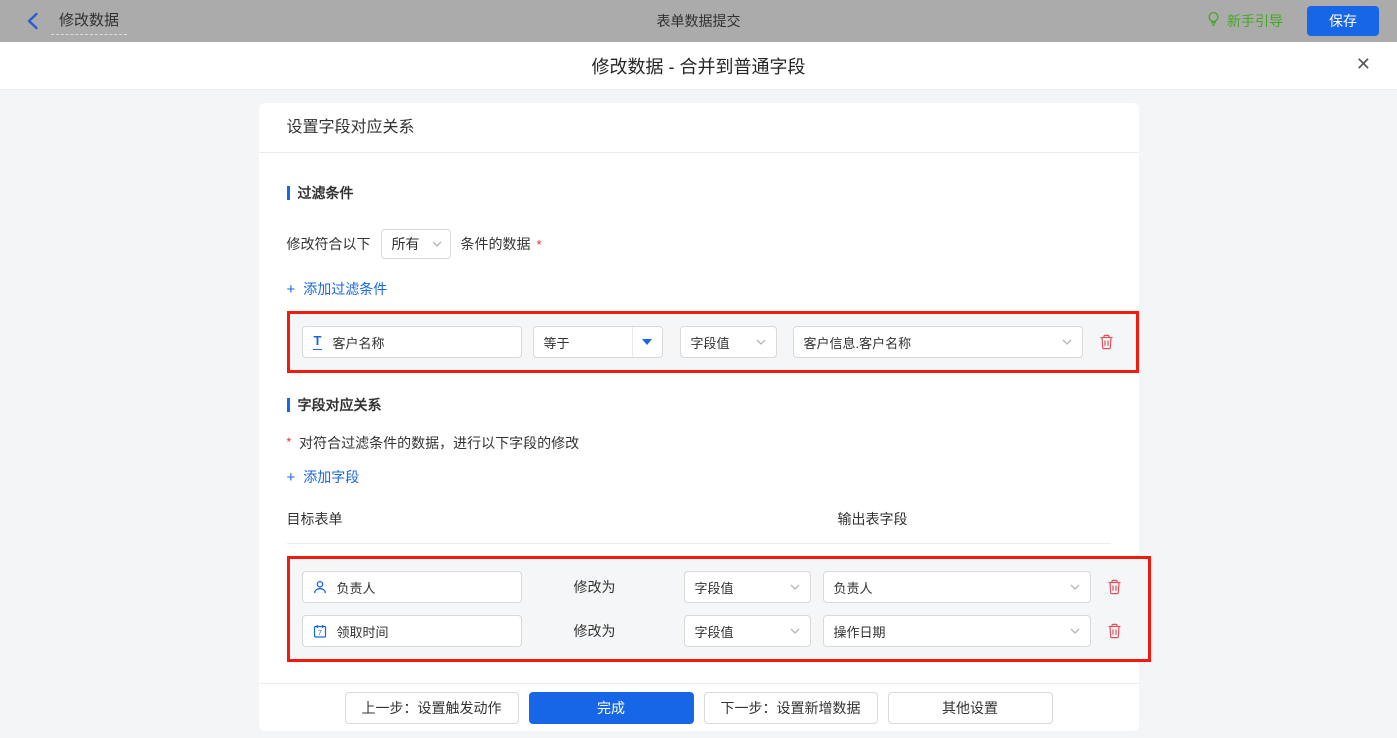 This screenshot has width=1397, height=738. Describe the element at coordinates (411, 587) in the screenshot. I see `target-field-input: 负责人` at that location.